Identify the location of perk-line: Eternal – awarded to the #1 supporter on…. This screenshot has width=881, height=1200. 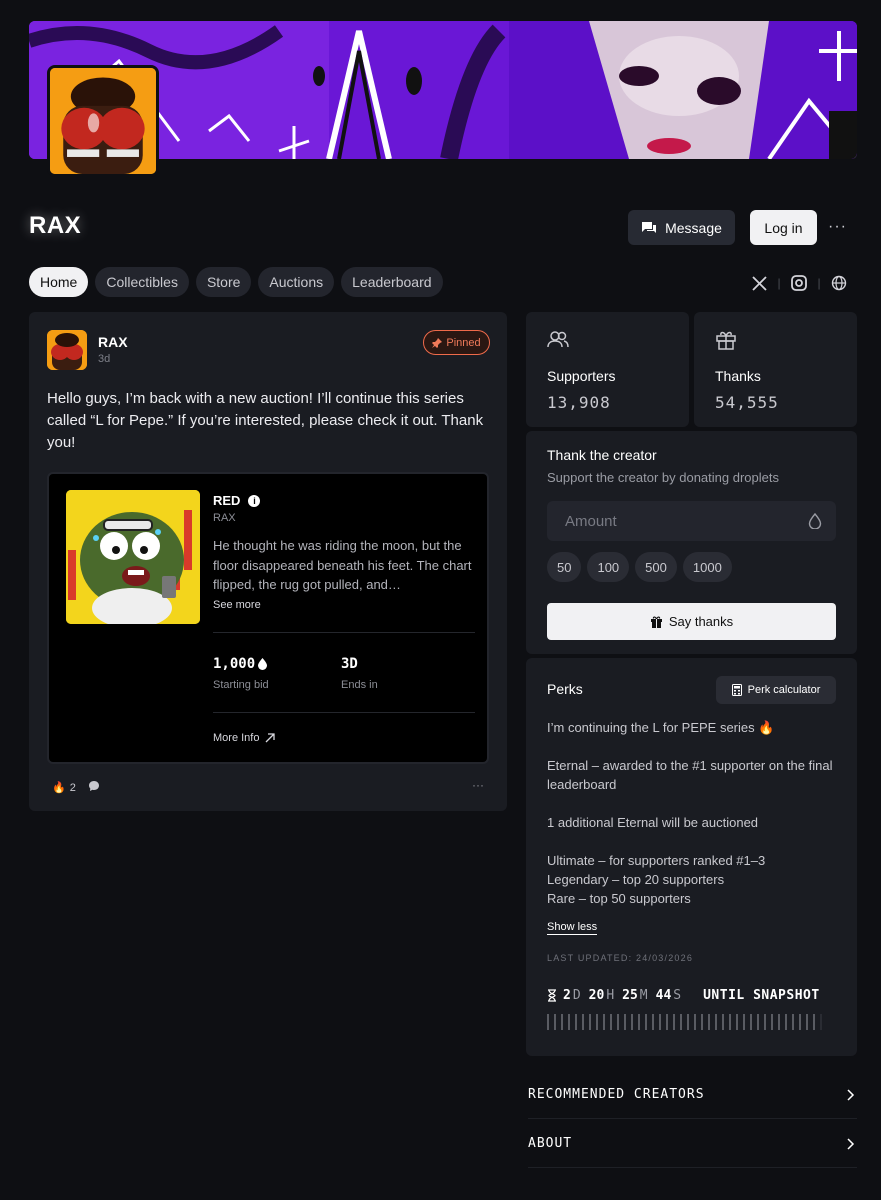
(690, 775).